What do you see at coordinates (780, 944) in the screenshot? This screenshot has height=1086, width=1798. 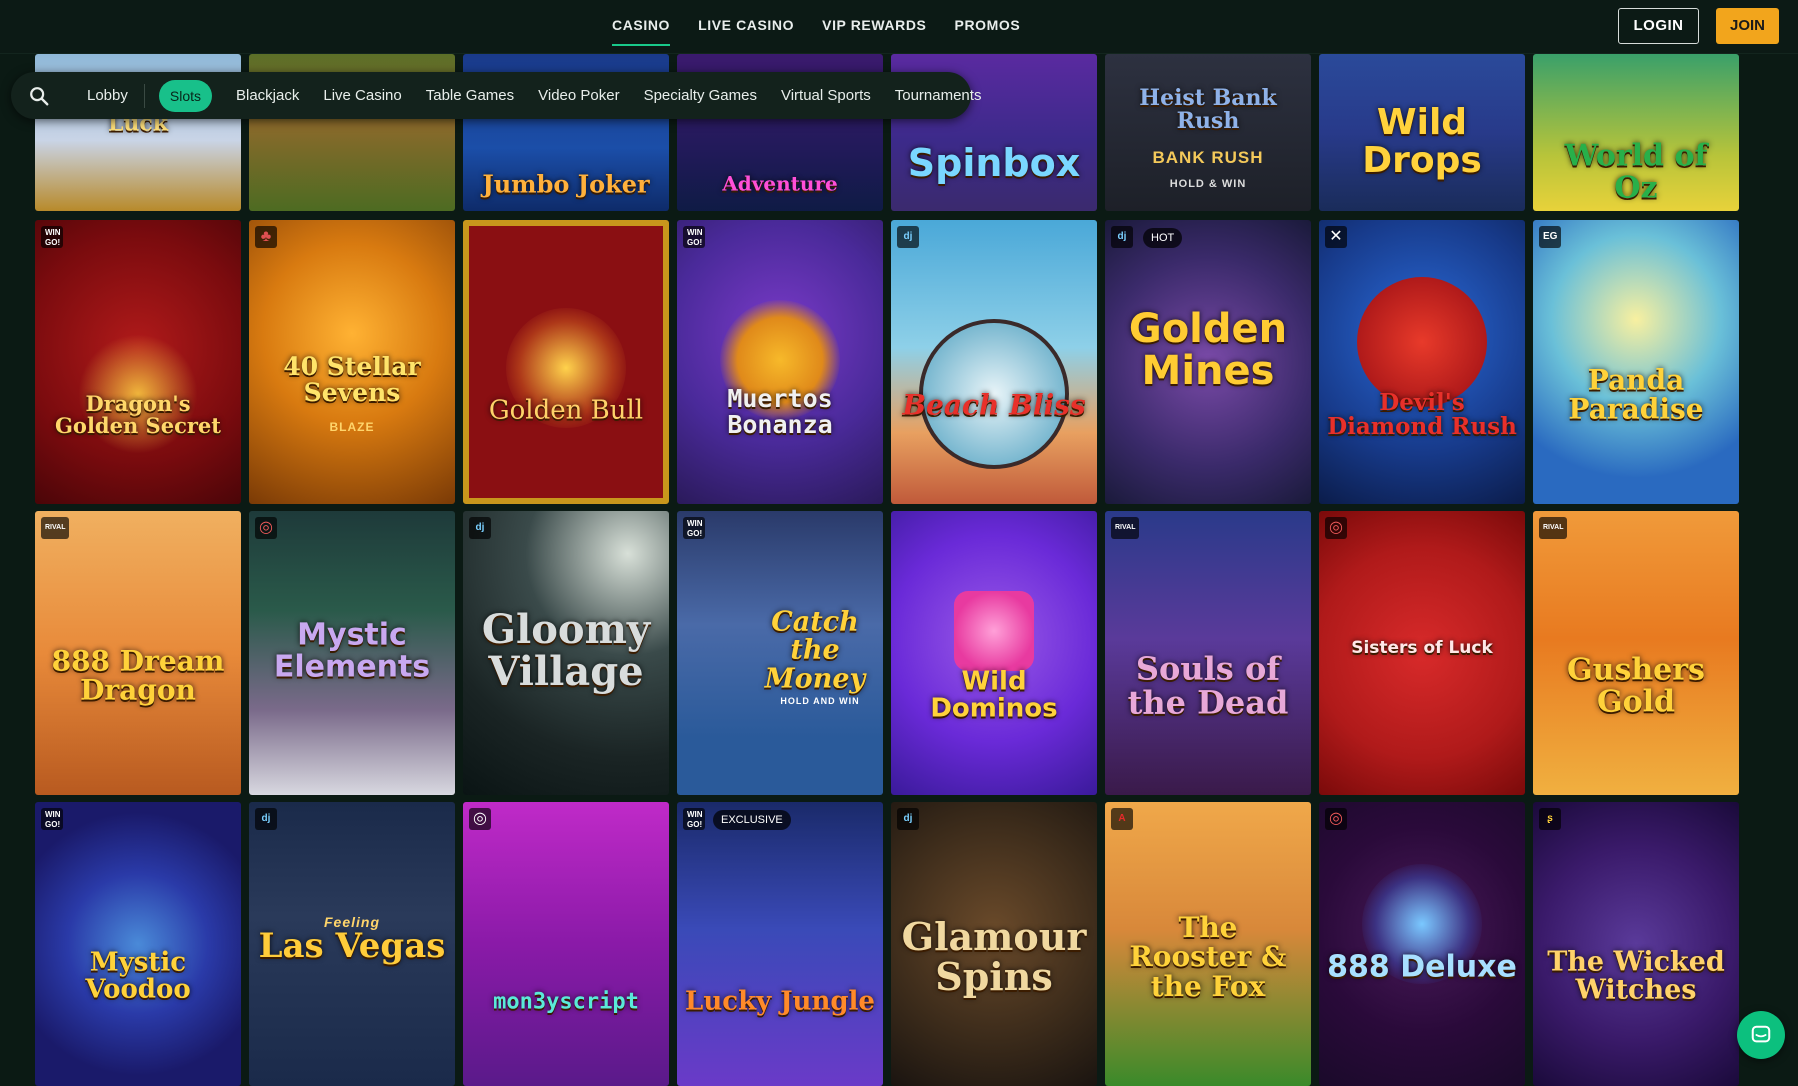 I see `game-tile: WIN GO! EXCLUSIVE Lucky Jungle` at bounding box center [780, 944].